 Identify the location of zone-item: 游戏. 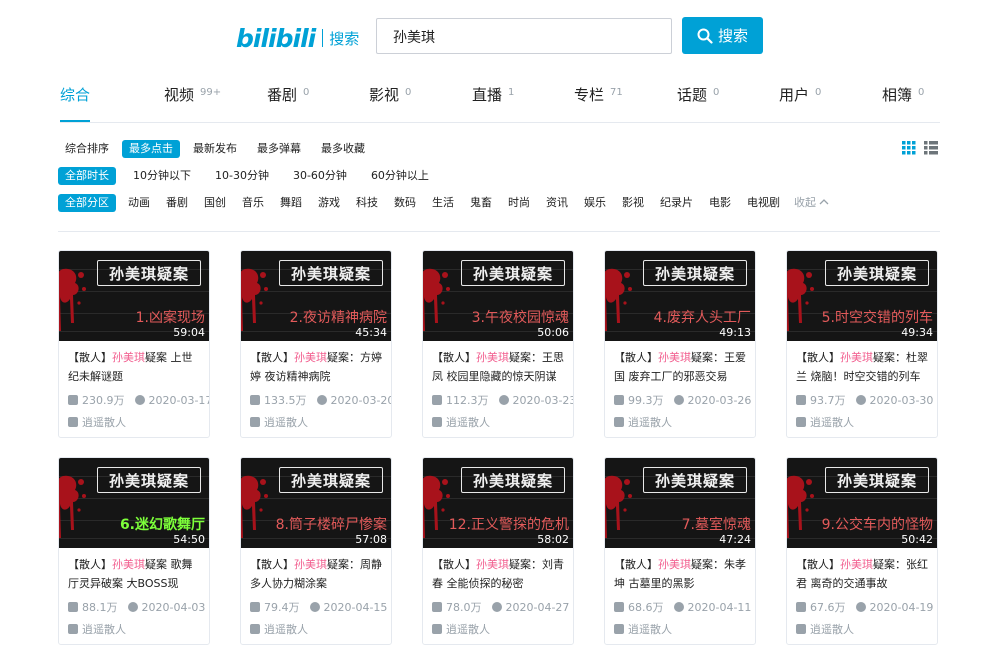
(329, 203).